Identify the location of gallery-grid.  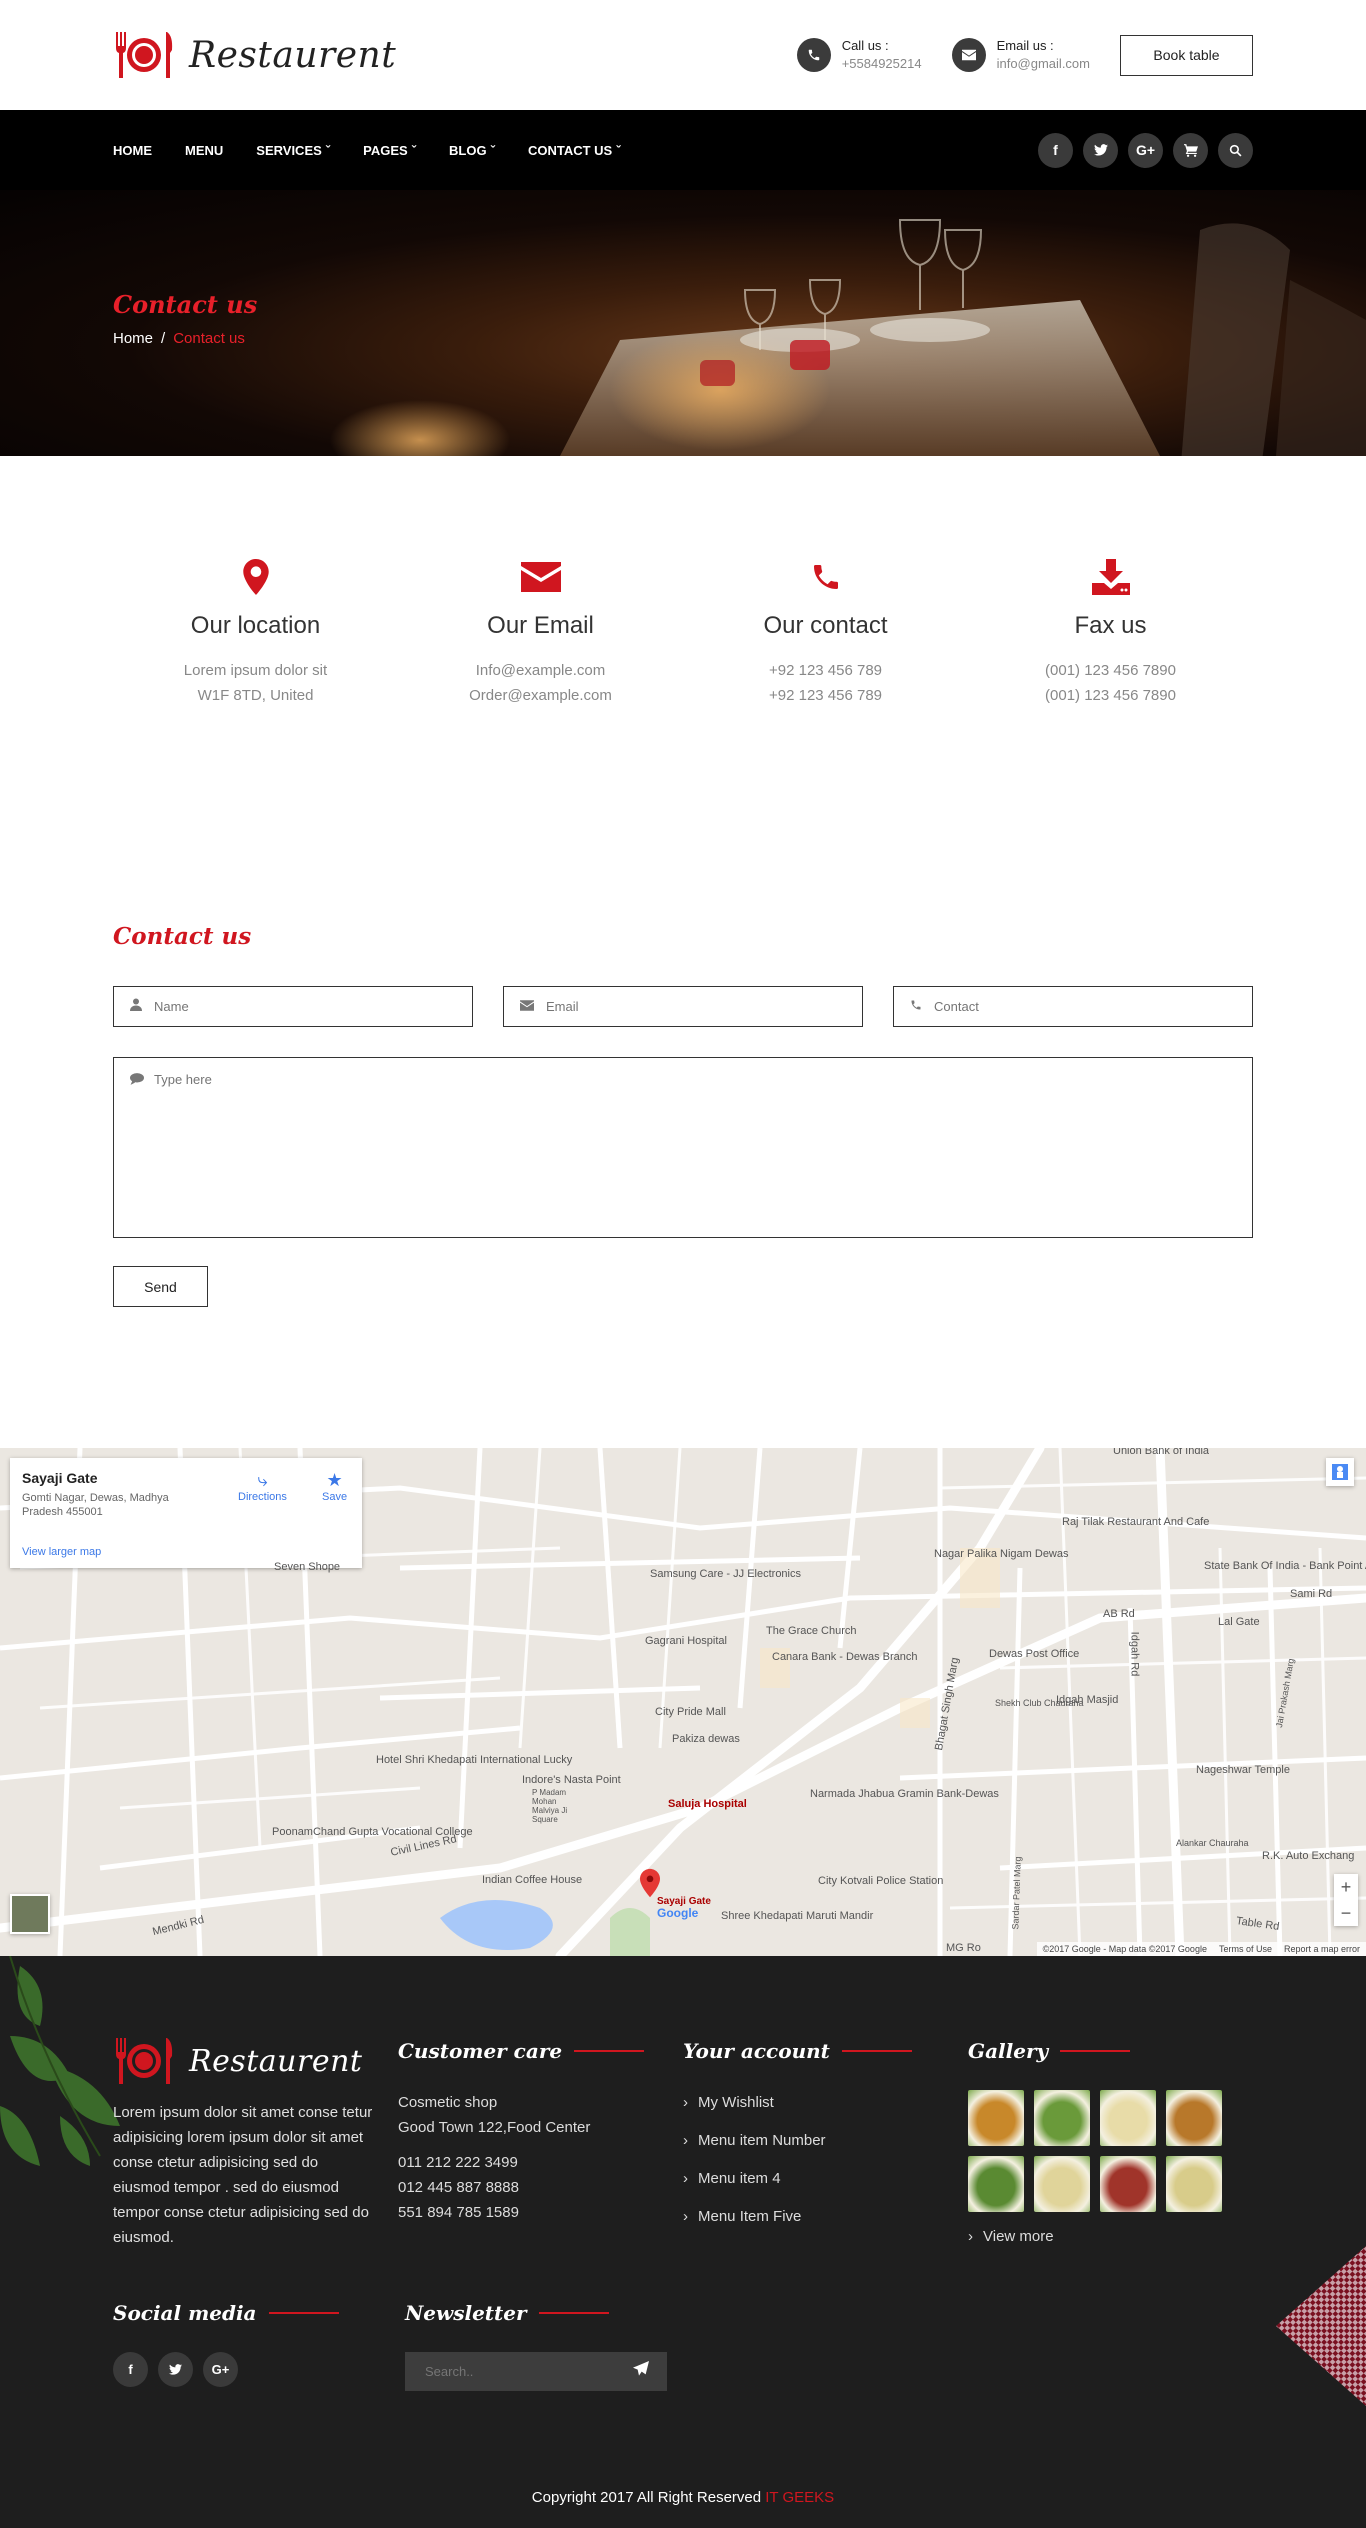
(1110, 2151).